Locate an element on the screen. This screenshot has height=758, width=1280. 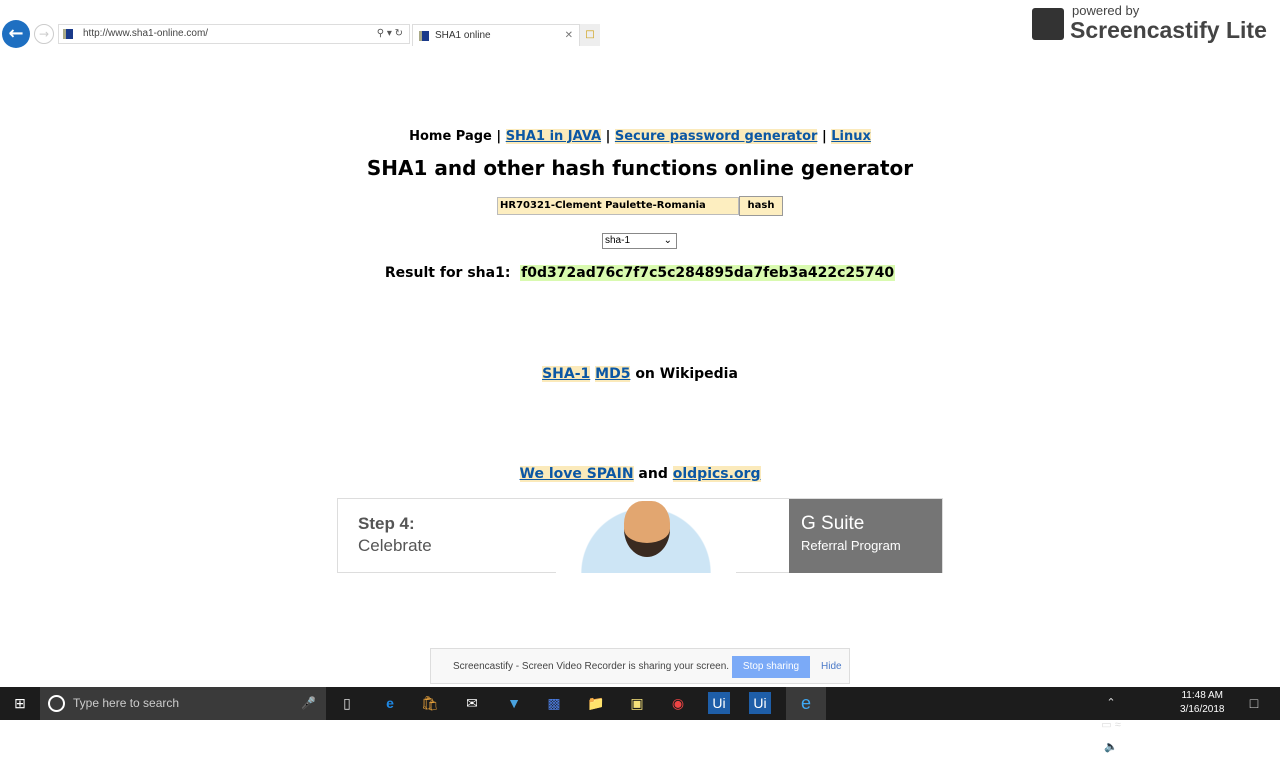
address-bar: http://www.sha1-online.com/ ⚲ ▾ ↻ is located at coordinates (234, 34).